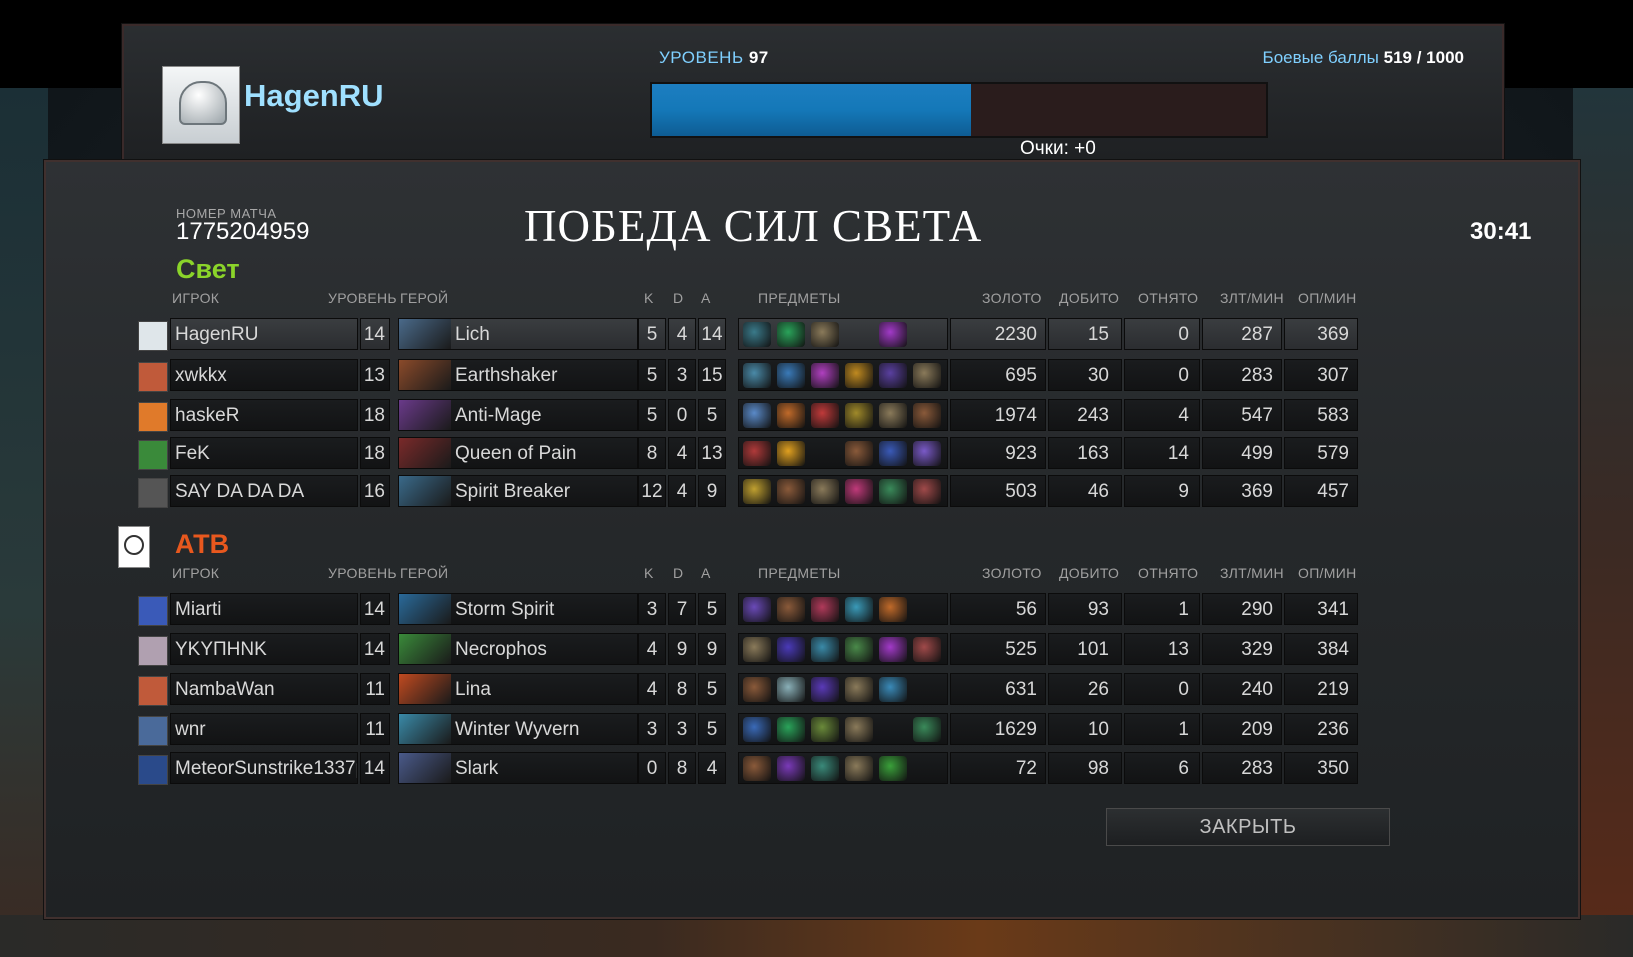 The width and height of the screenshot is (1633, 957). What do you see at coordinates (264, 334) in the screenshot?
I see `player-name: HagenRU` at bounding box center [264, 334].